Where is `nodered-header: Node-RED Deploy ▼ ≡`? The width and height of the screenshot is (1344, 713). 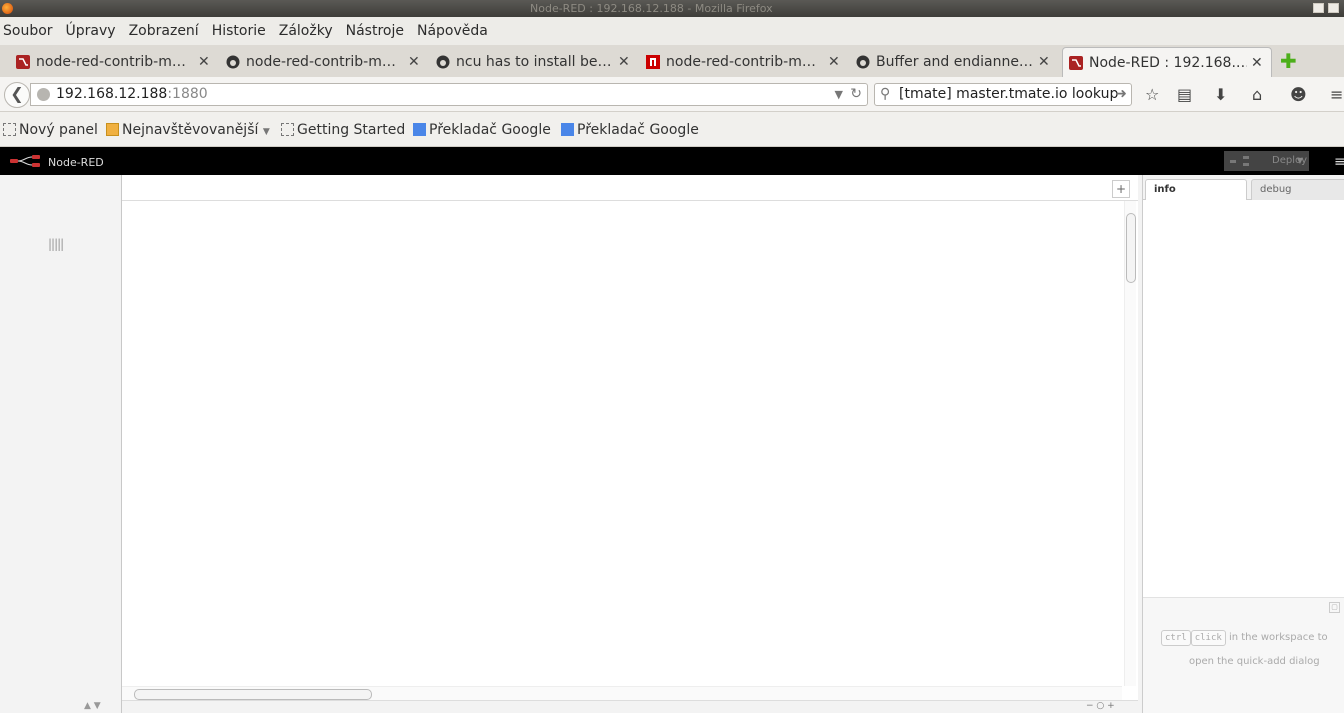 nodered-header: Node-RED Deploy ▼ ≡ is located at coordinates (672, 161).